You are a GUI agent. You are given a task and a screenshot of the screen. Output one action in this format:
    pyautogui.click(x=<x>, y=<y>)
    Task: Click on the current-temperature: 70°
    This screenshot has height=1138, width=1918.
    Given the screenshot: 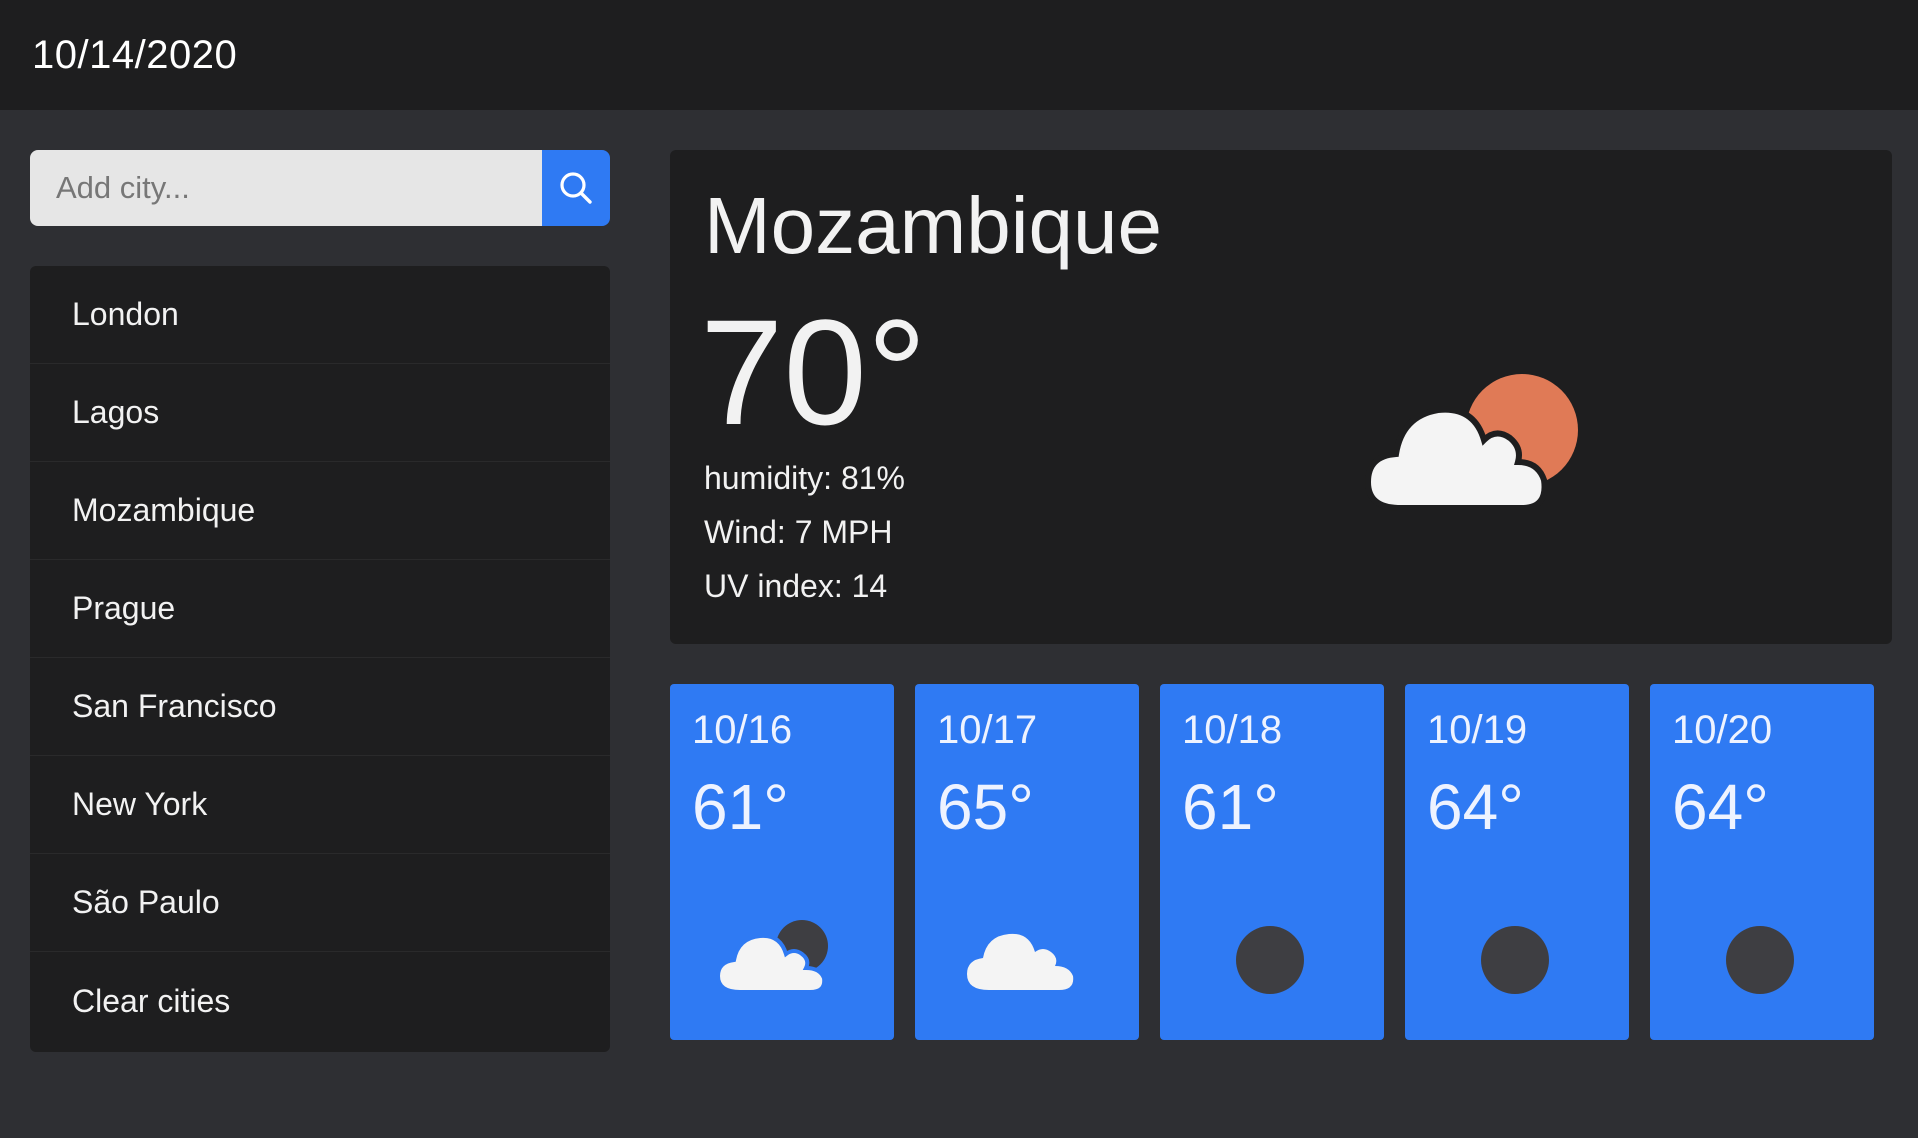 What is the action you would take?
    pyautogui.click(x=813, y=372)
    